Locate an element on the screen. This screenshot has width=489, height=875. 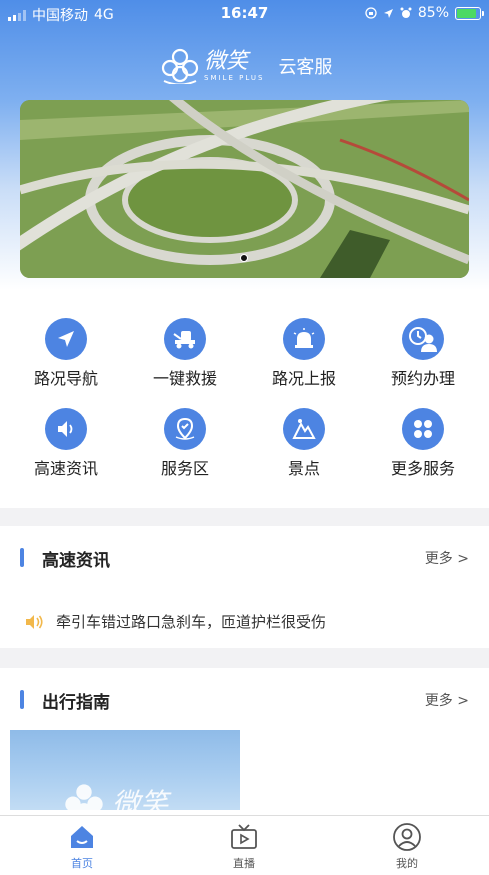
service-label: 服务区 is located at coordinates (184, 468).